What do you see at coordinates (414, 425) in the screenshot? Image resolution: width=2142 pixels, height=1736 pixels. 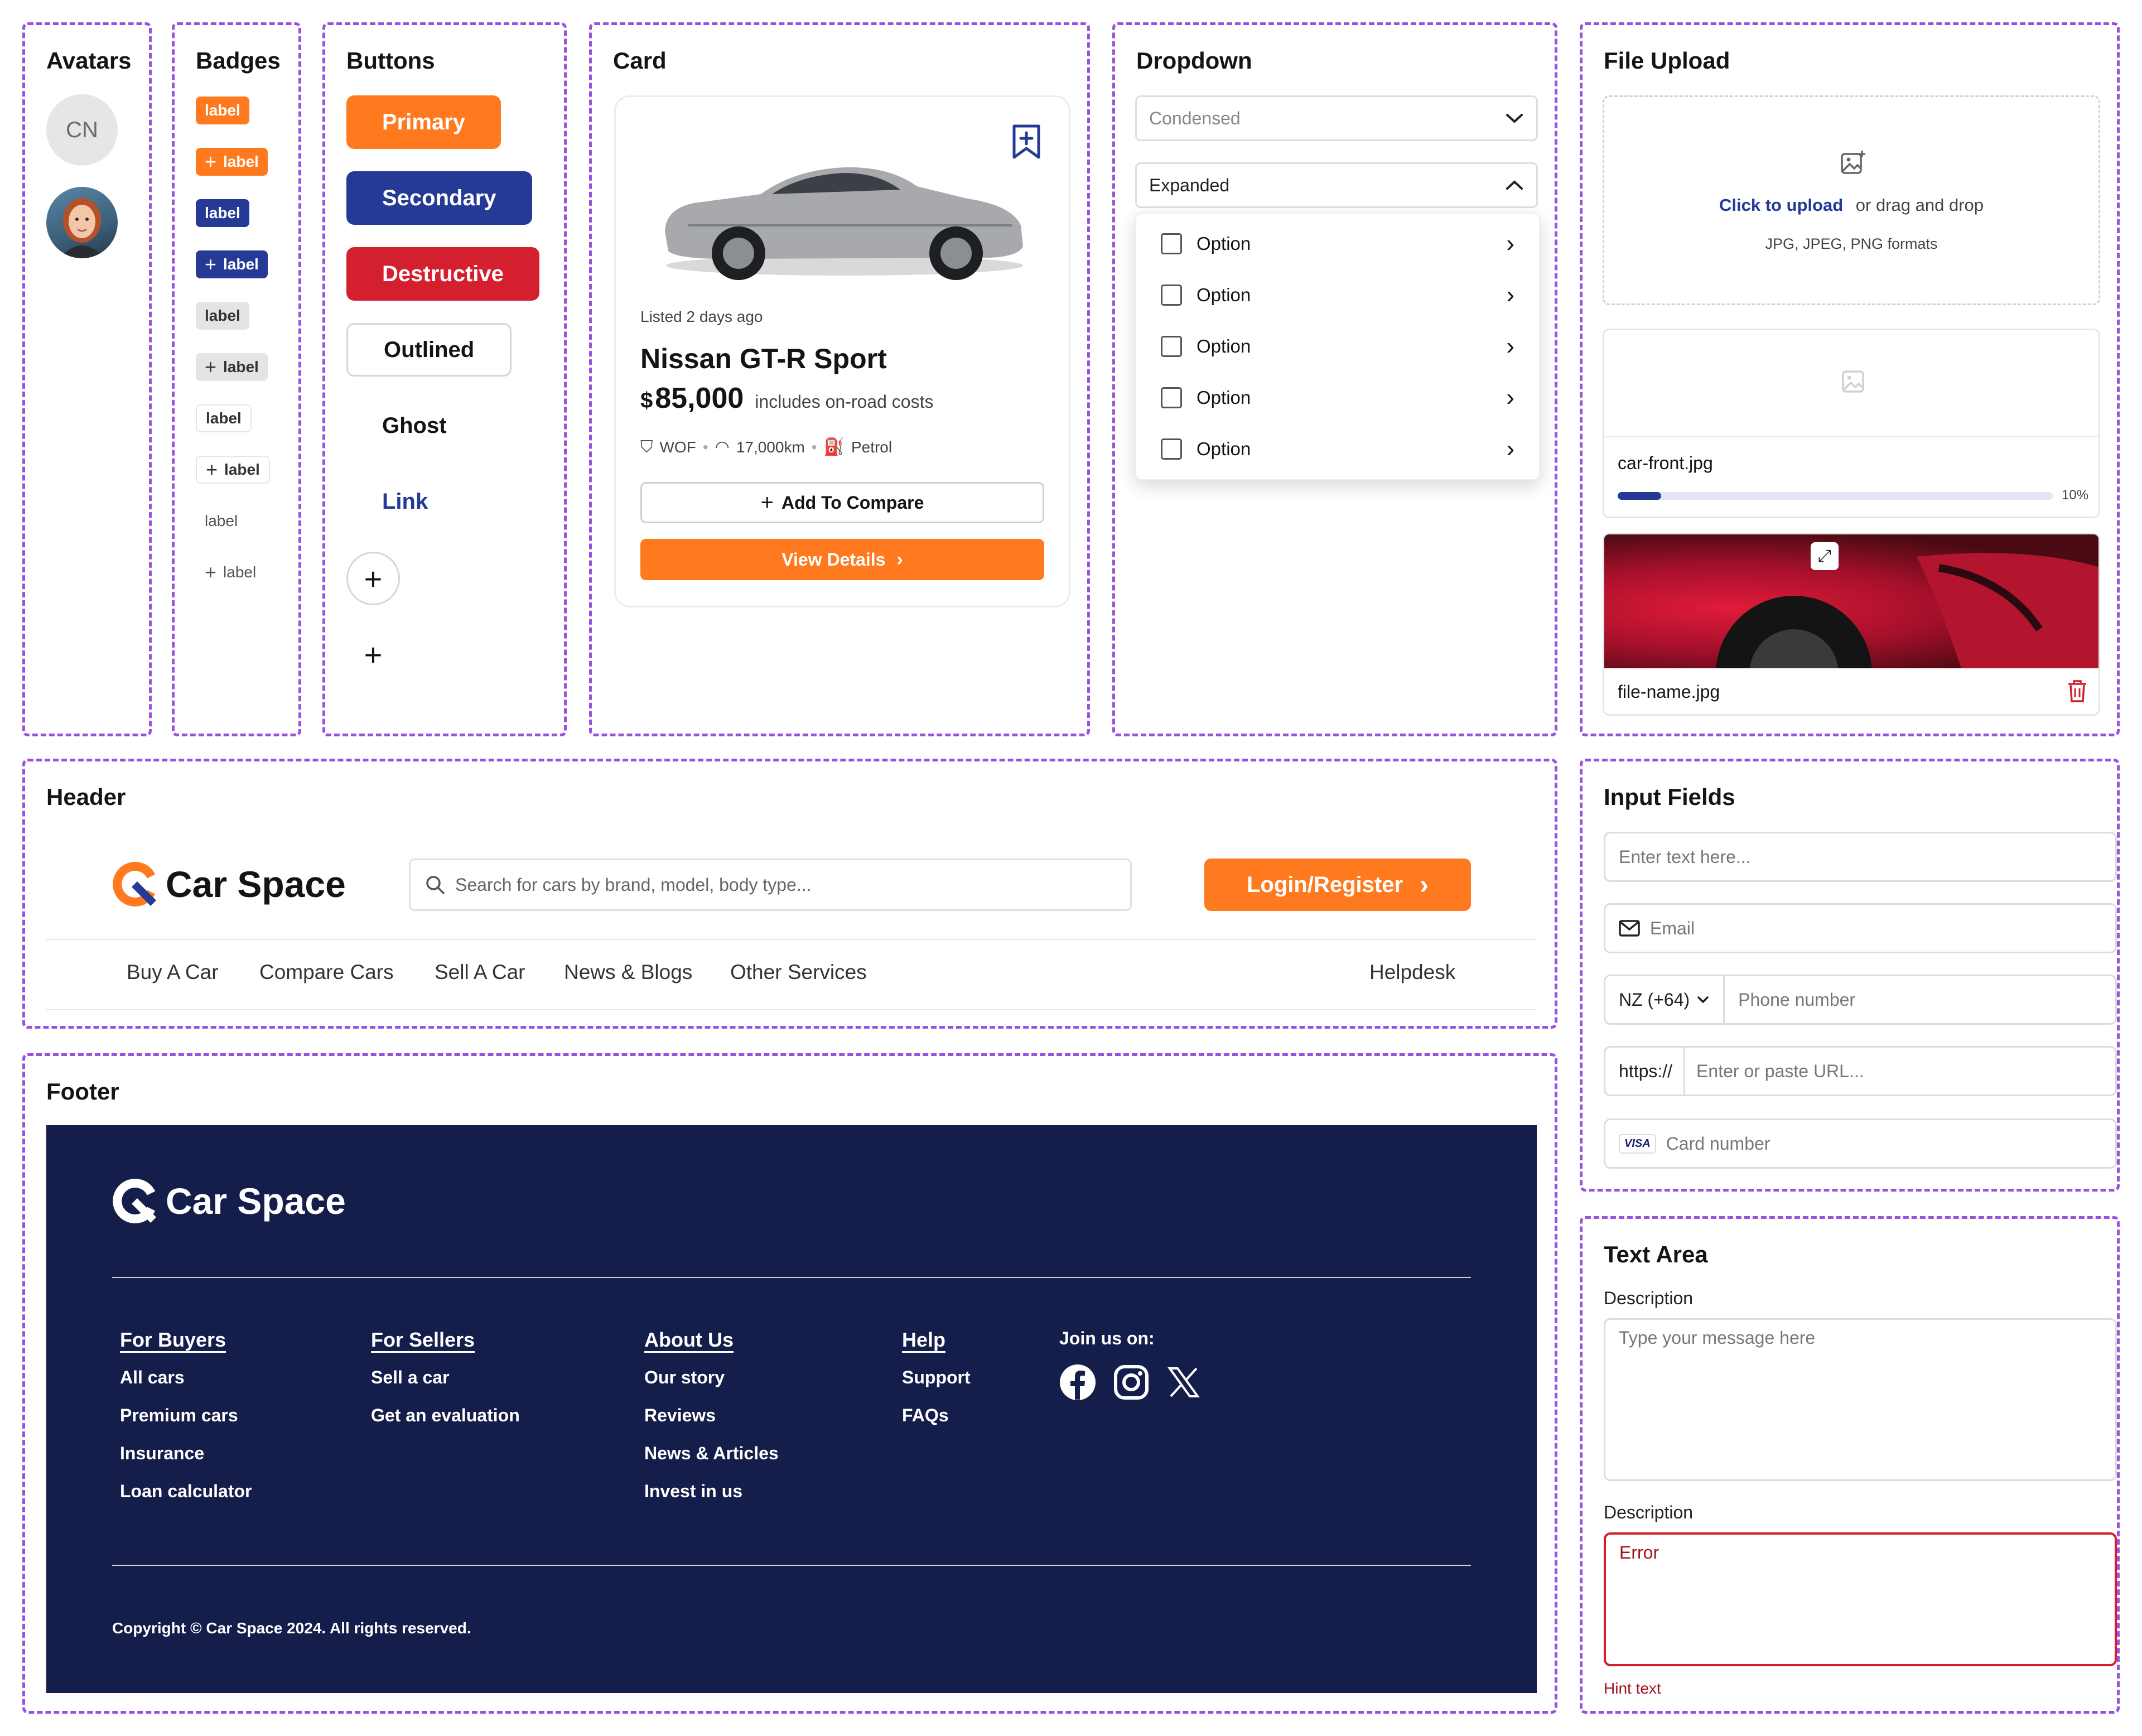 I see `ghost-button: Ghost` at bounding box center [414, 425].